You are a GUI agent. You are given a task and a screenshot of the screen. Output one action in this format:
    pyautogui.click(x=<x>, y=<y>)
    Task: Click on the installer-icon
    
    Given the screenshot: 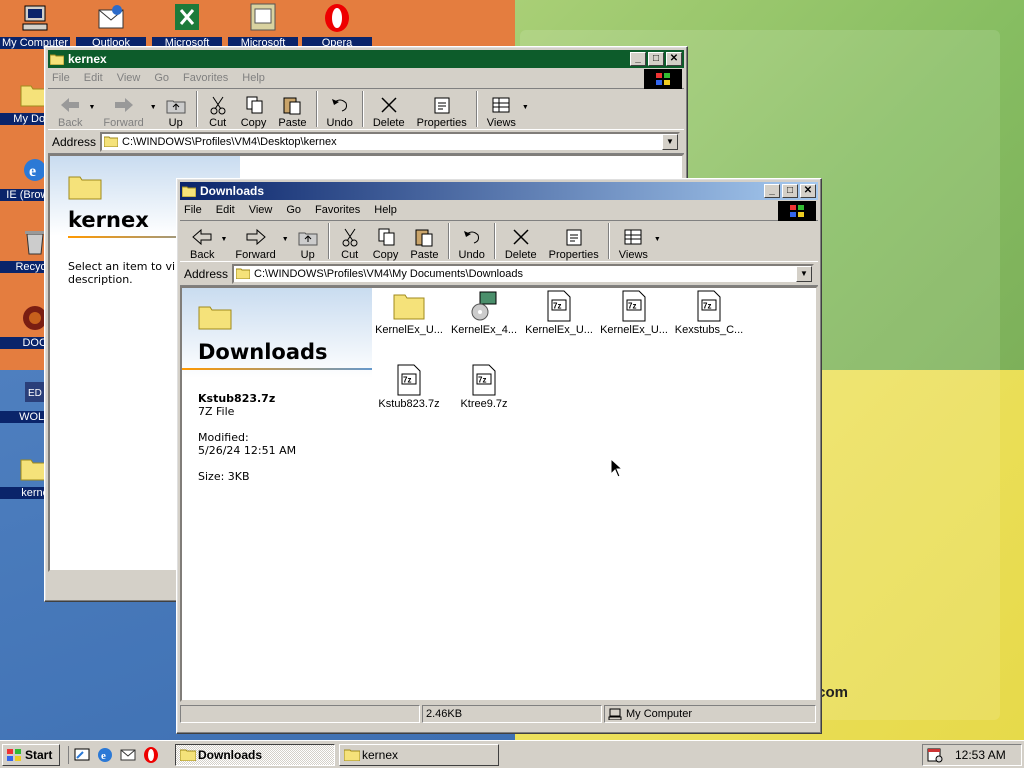 What is the action you would take?
    pyautogui.click(x=484, y=306)
    